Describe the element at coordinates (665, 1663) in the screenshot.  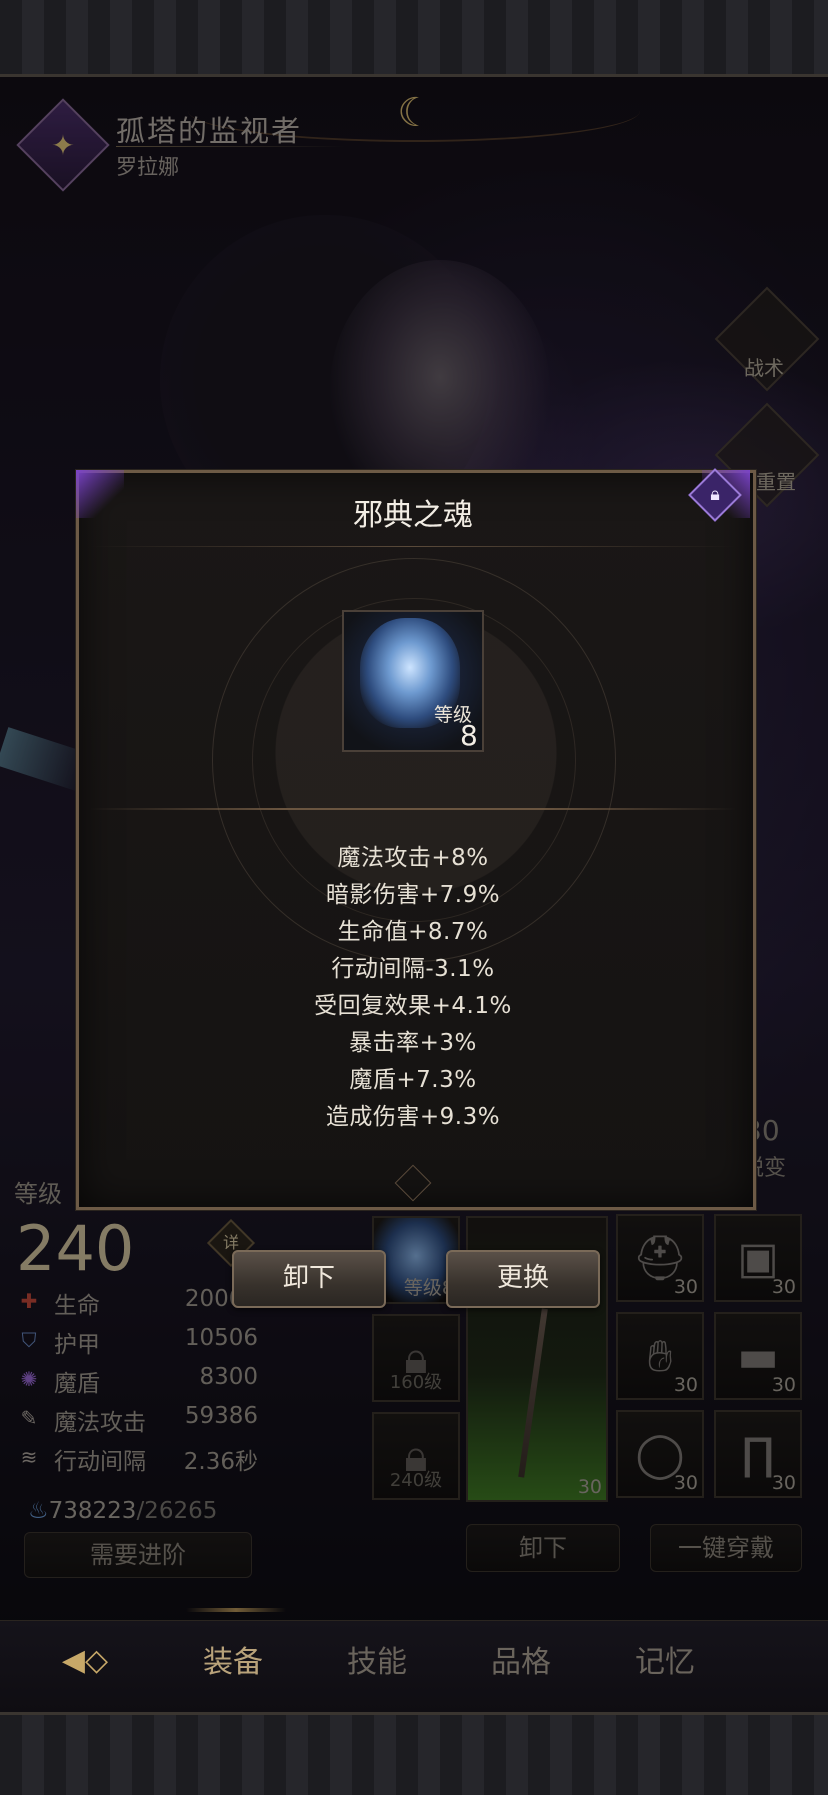
I see `tab-memory: 记忆` at that location.